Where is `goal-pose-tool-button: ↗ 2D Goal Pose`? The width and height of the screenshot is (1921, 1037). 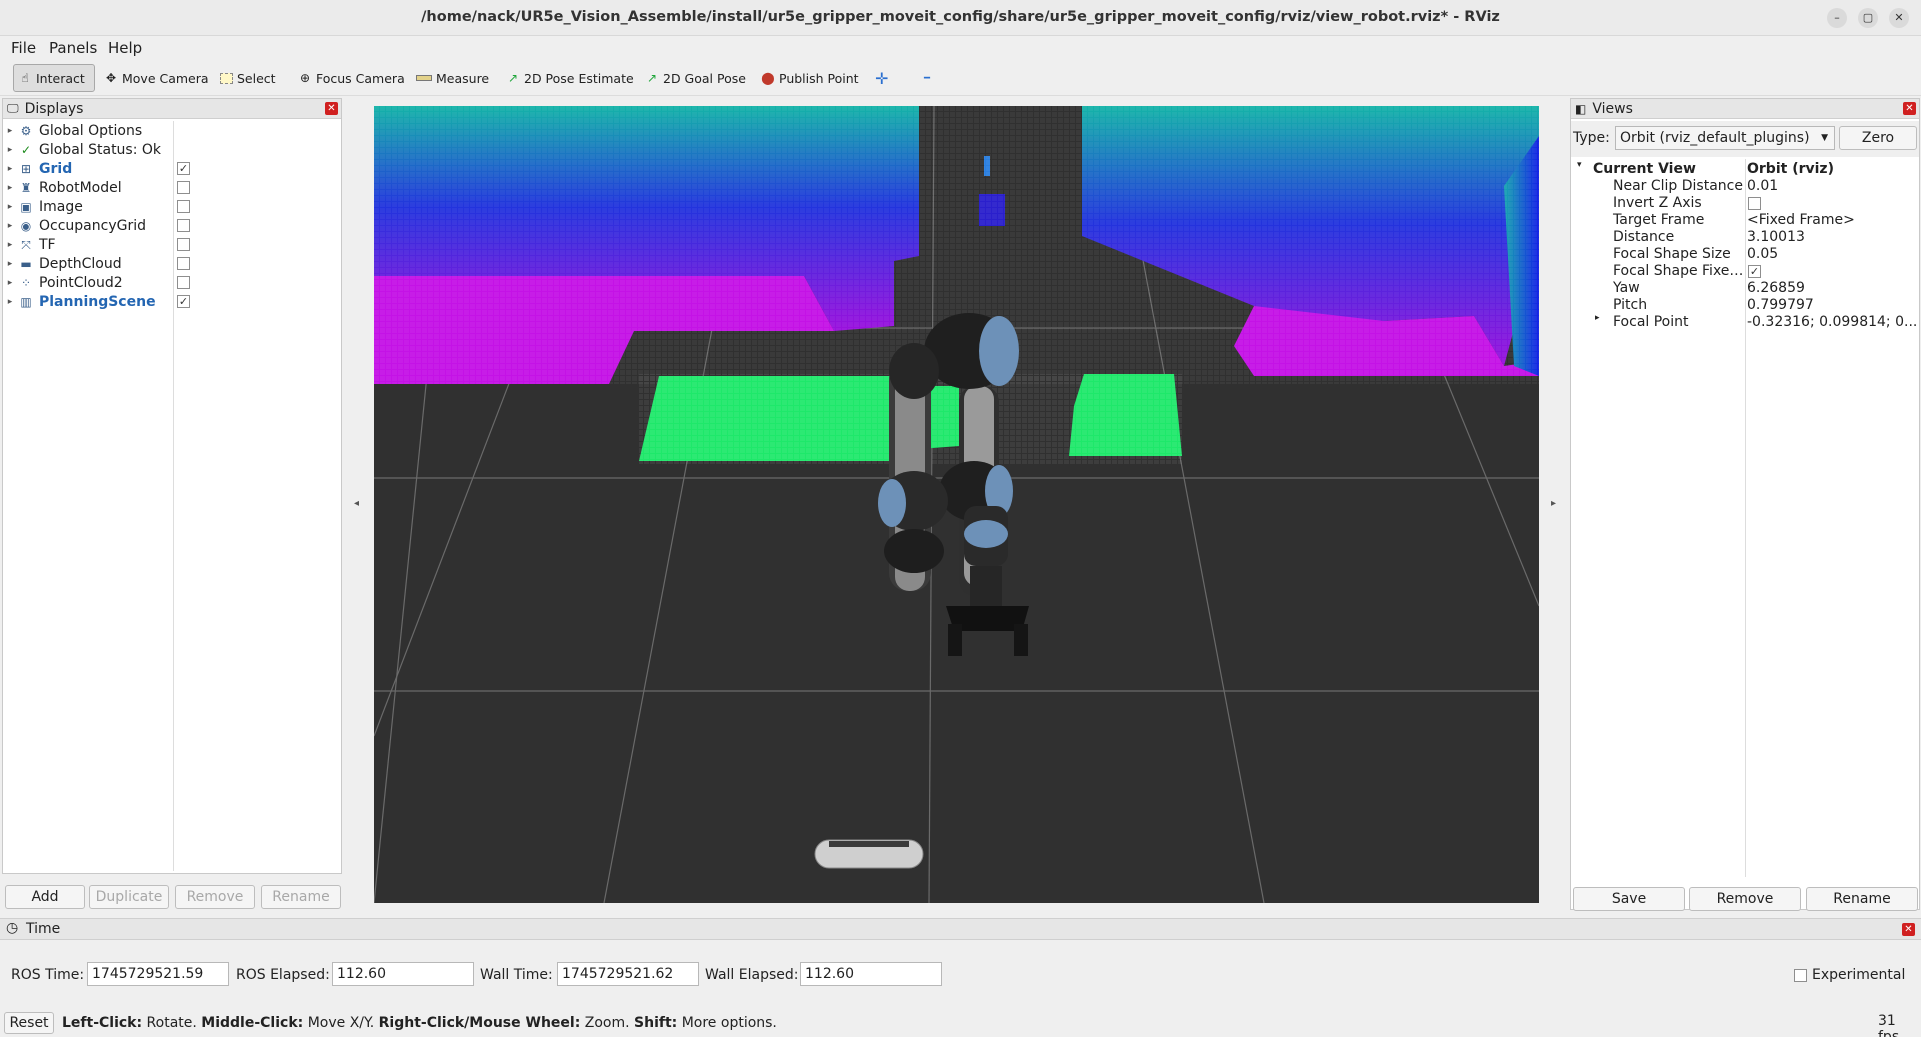 goal-pose-tool-button: ↗ 2D Goal Pose is located at coordinates (695, 78).